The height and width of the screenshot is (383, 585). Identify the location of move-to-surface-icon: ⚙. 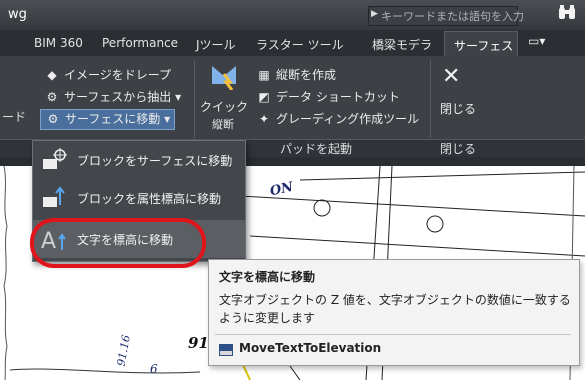
(53, 119).